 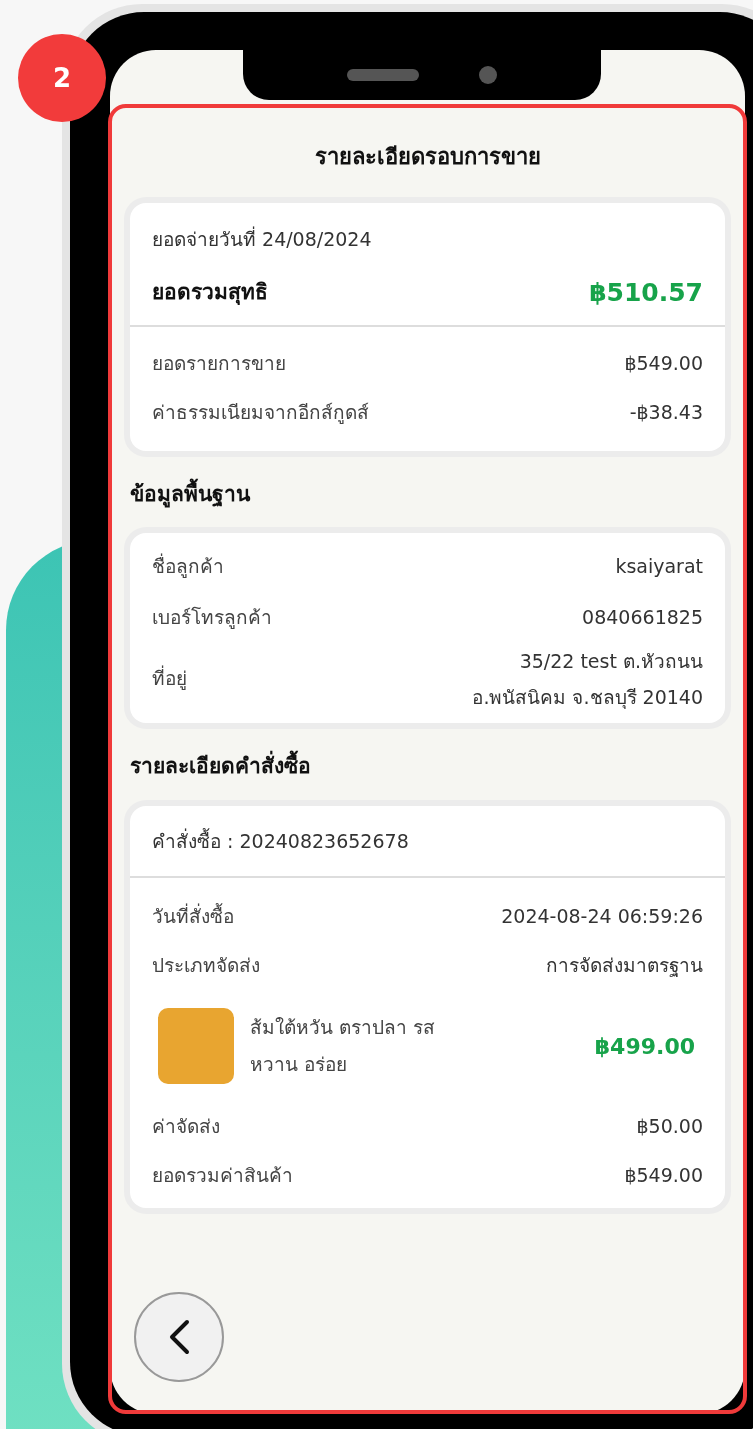 What do you see at coordinates (222, 1176) in the screenshot?
I see `row-label: ยอดรวมค่าสินค้า` at bounding box center [222, 1176].